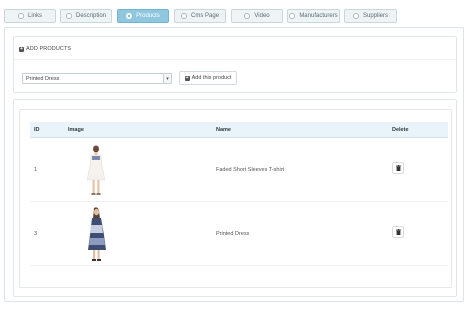  I want to click on column-header-id: ID, so click(37, 130).